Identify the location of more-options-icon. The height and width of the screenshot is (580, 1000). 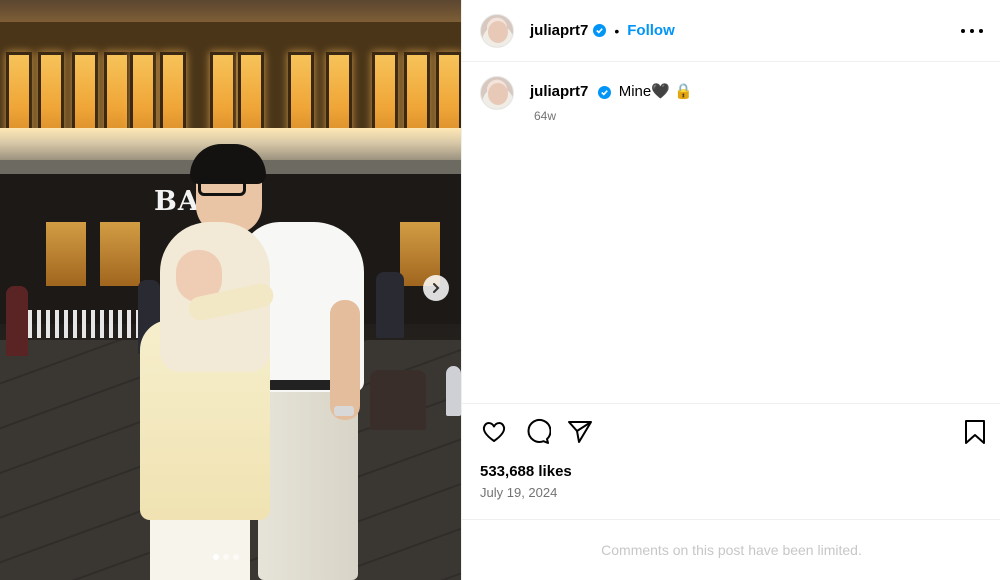
(972, 31).